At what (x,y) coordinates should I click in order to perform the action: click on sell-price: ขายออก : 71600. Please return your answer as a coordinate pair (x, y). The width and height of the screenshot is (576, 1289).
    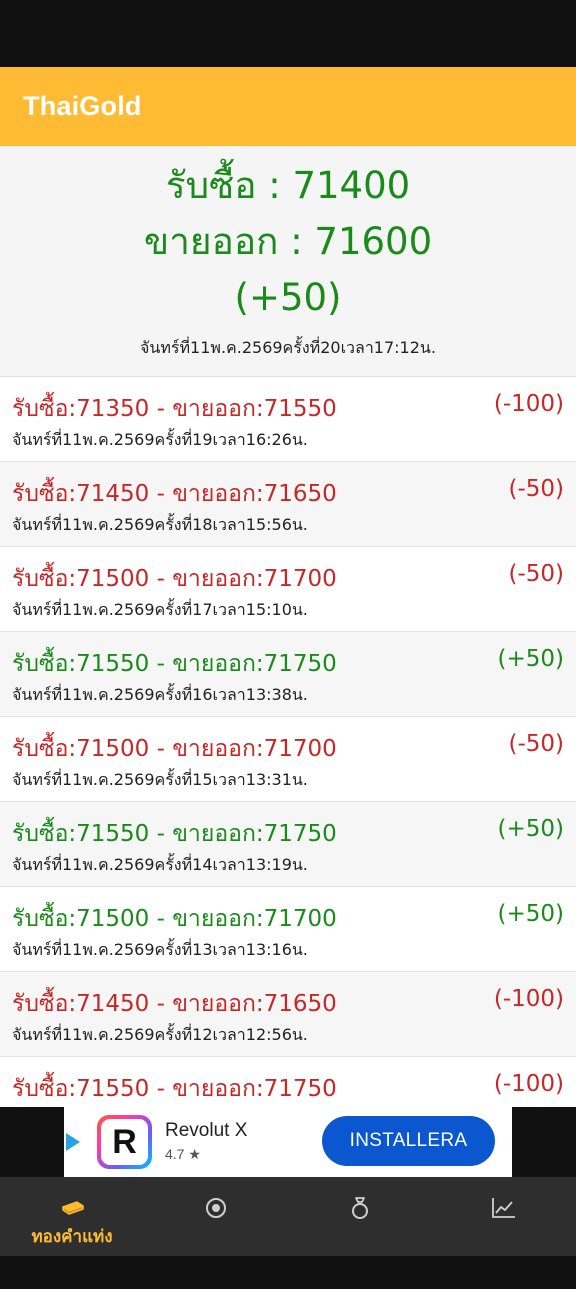
    Looking at the image, I should click on (288, 241).